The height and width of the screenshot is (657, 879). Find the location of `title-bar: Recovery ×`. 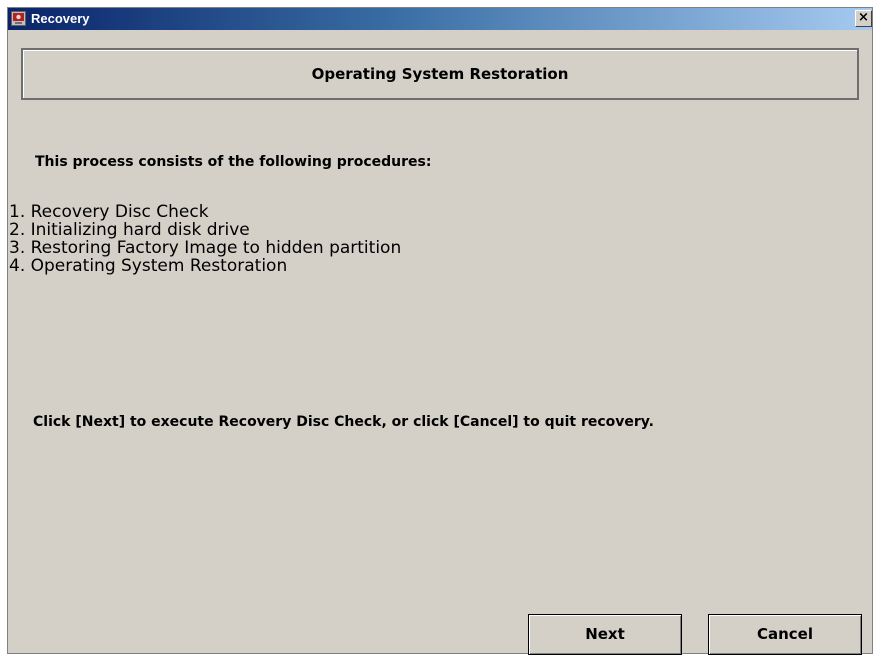

title-bar: Recovery × is located at coordinates (440, 19).